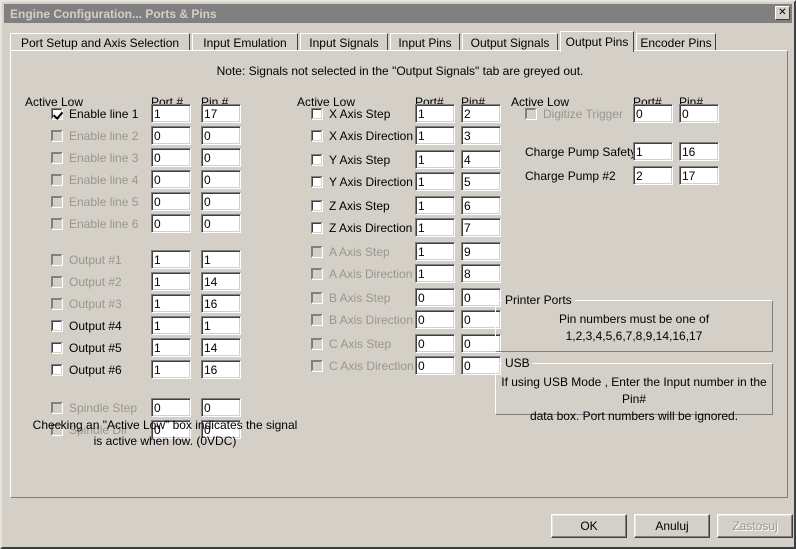 Image resolution: width=796 pixels, height=549 pixels. Describe the element at coordinates (510, 42) in the screenshot. I see `tab-output-signals: Output Signals` at that location.